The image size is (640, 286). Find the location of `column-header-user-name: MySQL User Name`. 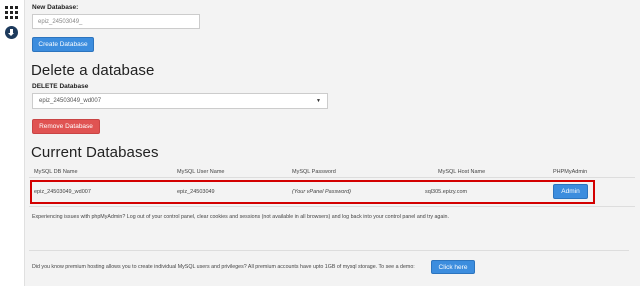

column-header-user-name: MySQL User Name is located at coordinates (201, 172).